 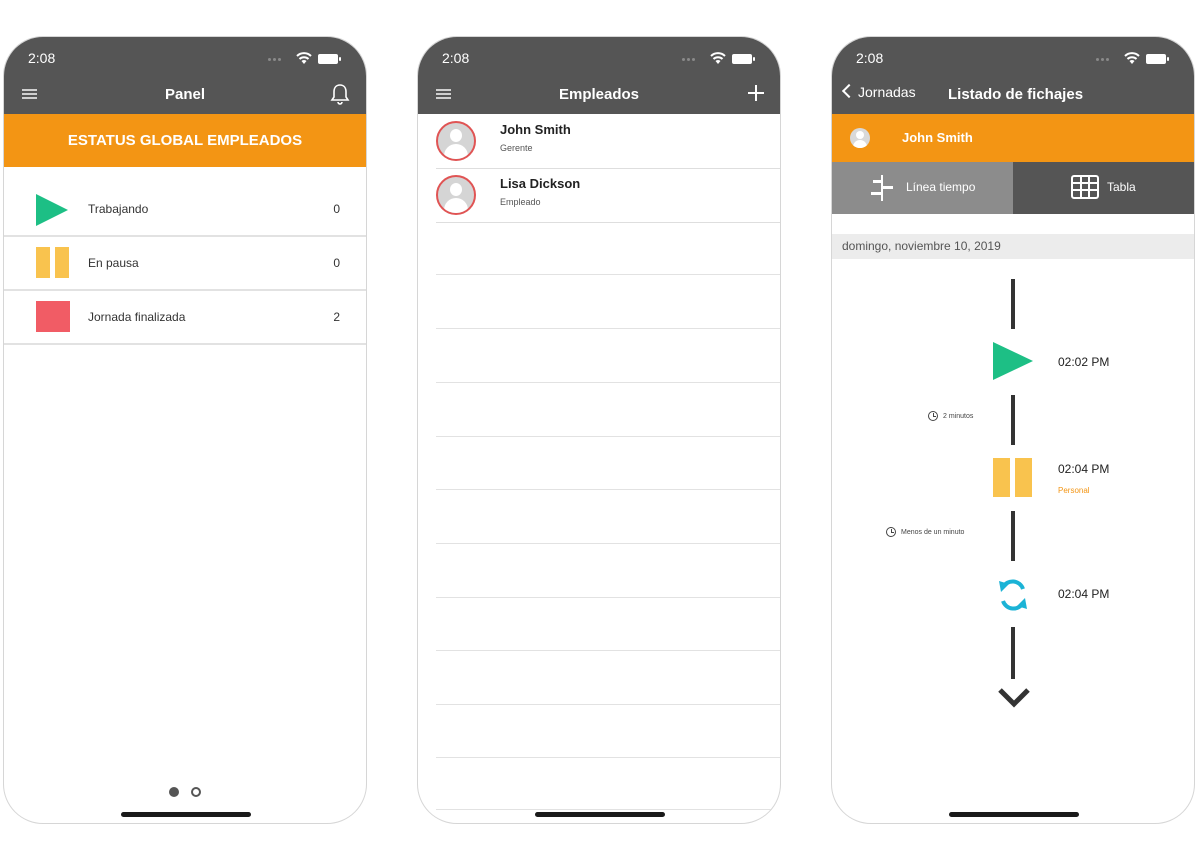 What do you see at coordinates (882, 188) in the screenshot?
I see `timeline-icon` at bounding box center [882, 188].